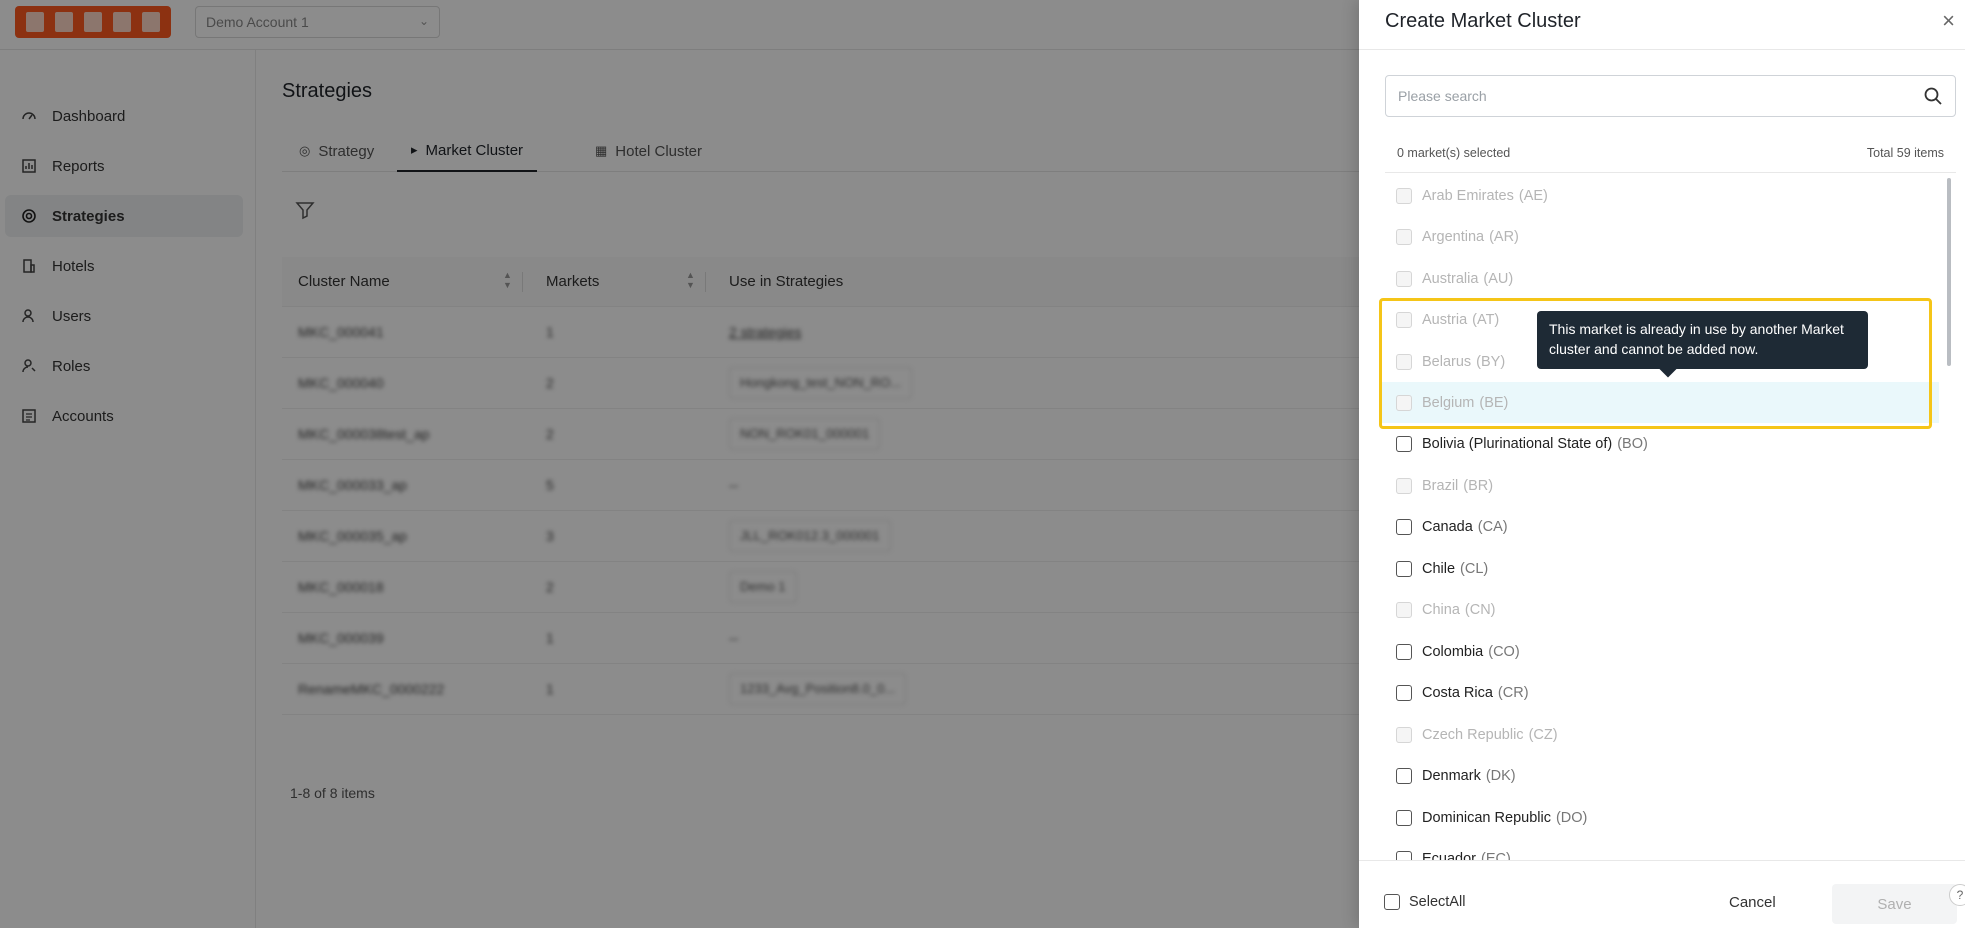  What do you see at coordinates (1447, 526) in the screenshot?
I see `market-name: Canada` at bounding box center [1447, 526].